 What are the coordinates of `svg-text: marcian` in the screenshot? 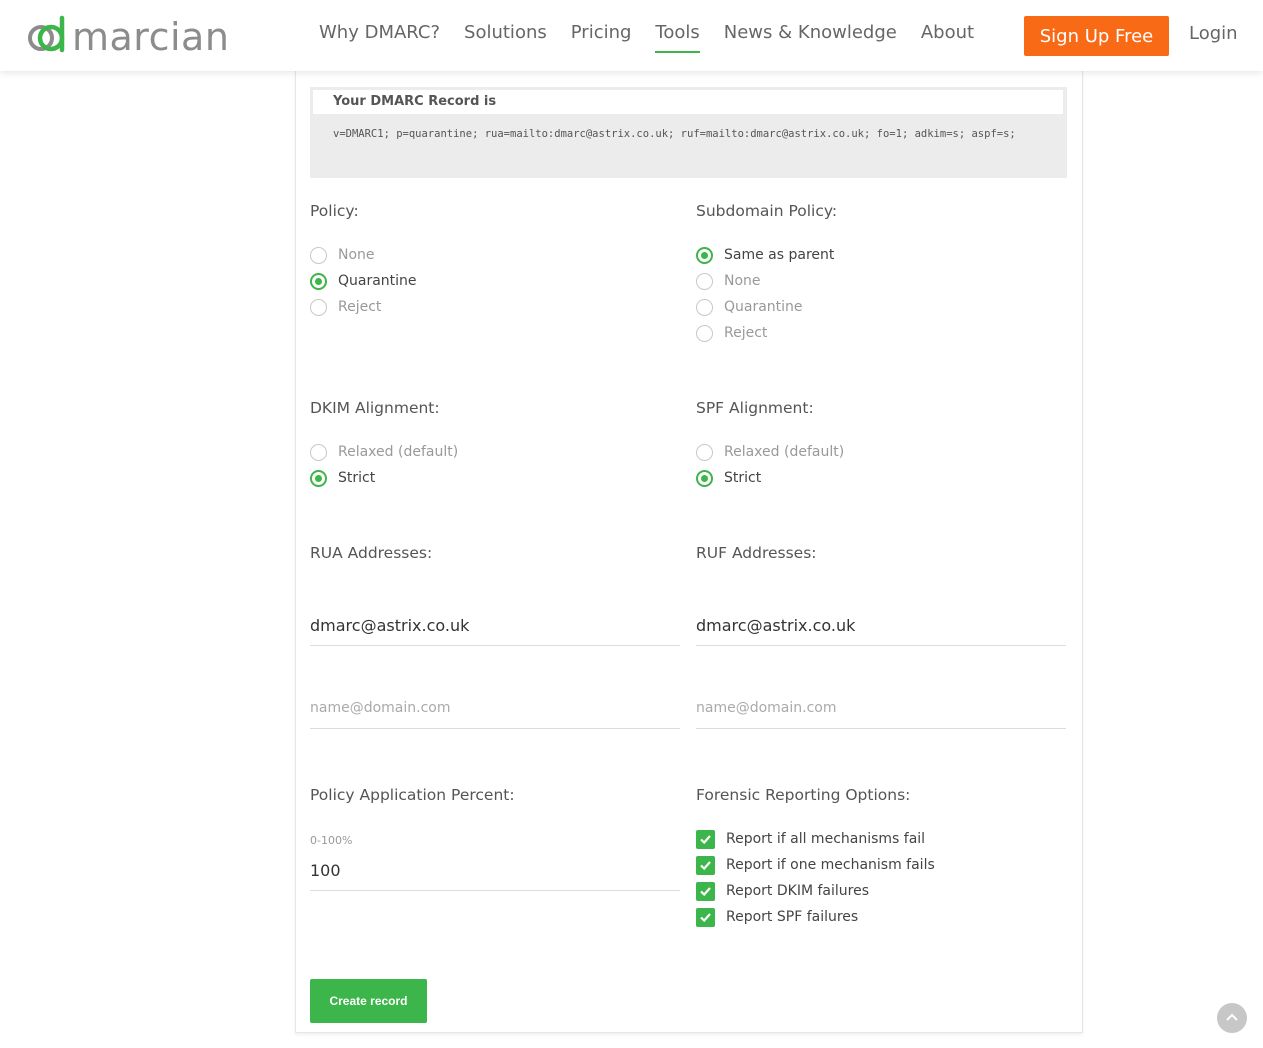 It's located at (150, 36).